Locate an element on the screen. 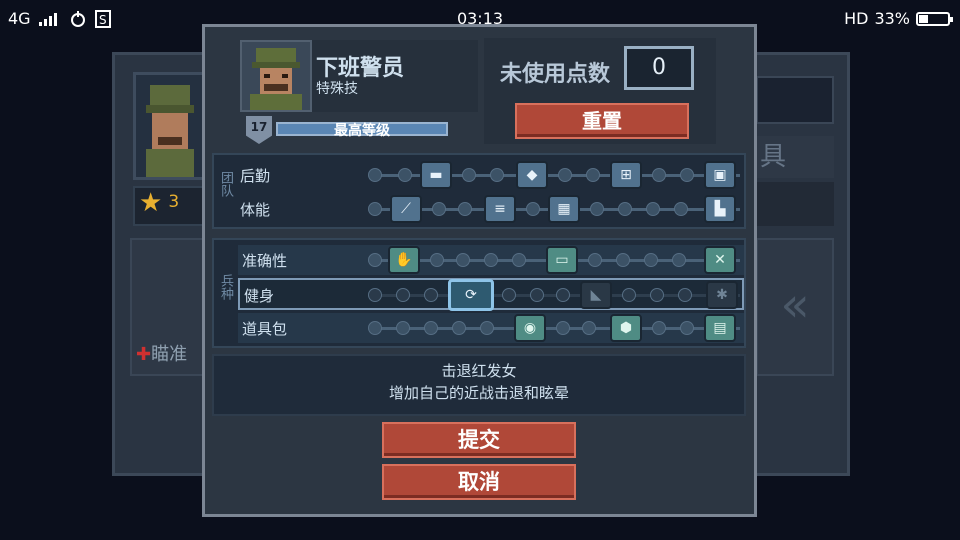  knockback-skill-icon: ⟳ is located at coordinates (471, 295).